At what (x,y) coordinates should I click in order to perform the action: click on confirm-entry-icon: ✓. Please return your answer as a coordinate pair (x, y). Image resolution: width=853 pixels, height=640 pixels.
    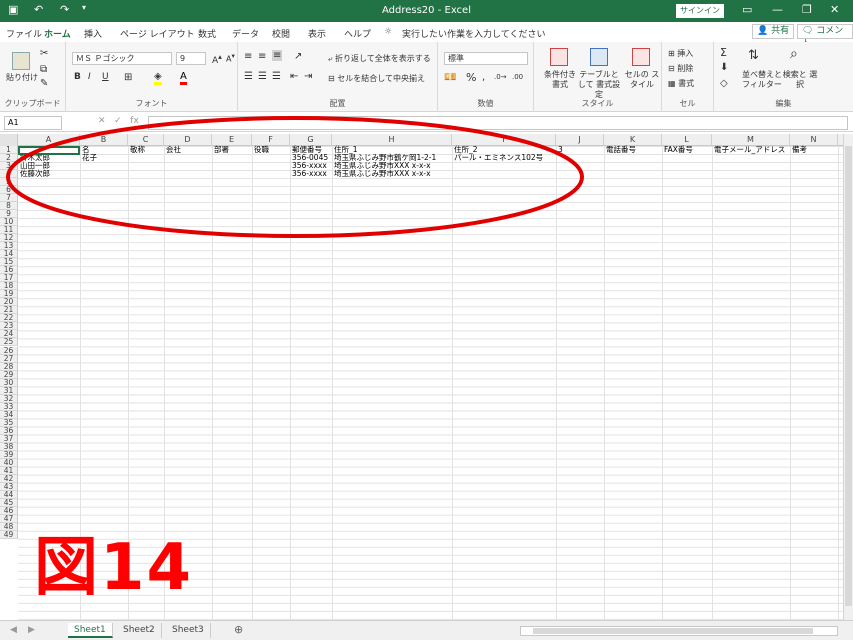
    Looking at the image, I should click on (118, 121).